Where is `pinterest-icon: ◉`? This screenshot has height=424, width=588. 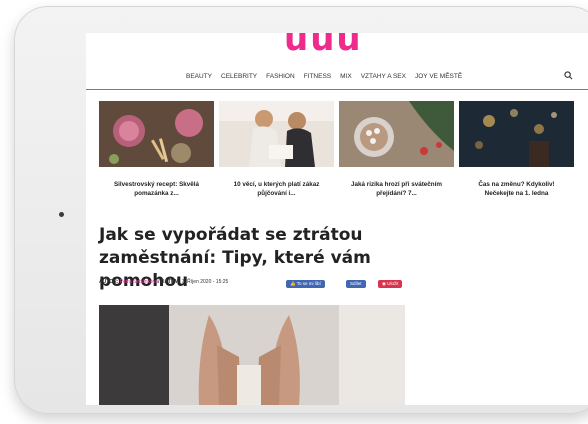
pinterest-icon: ◉ is located at coordinates (384, 283).